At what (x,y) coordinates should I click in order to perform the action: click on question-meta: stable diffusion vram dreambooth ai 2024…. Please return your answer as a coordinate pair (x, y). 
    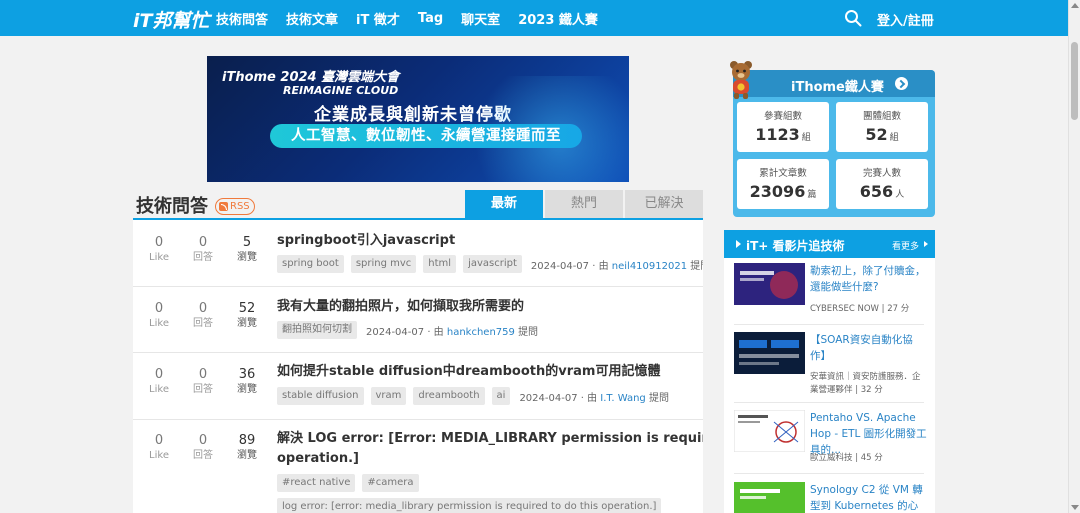
    Looking at the image, I should click on (473, 396).